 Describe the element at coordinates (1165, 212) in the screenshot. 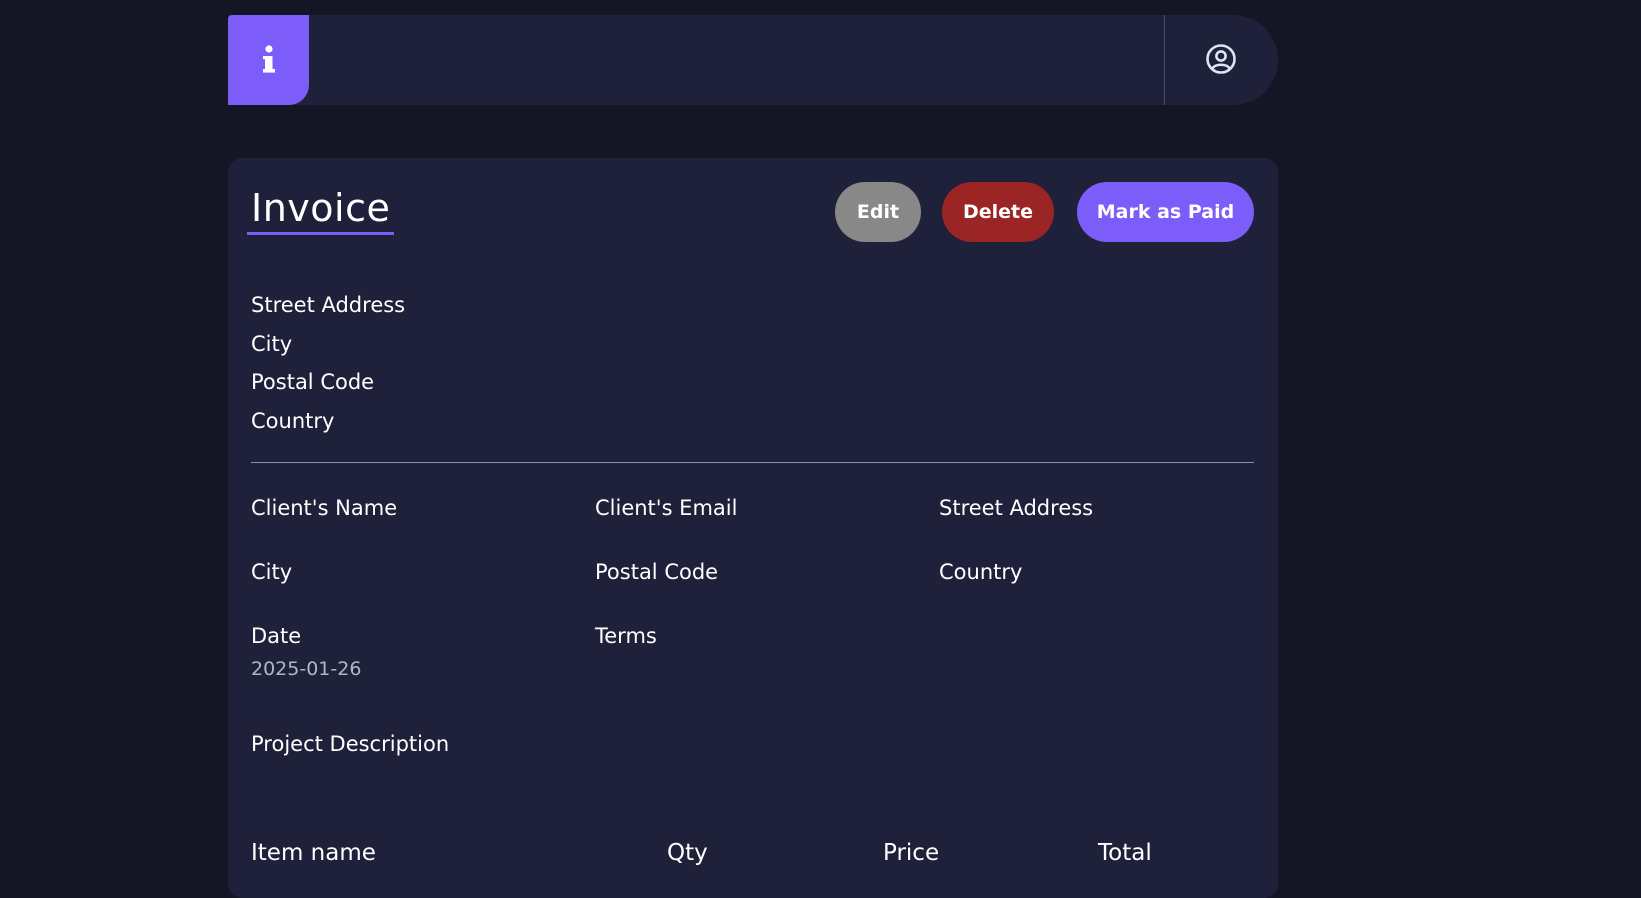

I see `mark-as-paid-button: Mark as Paid` at that location.